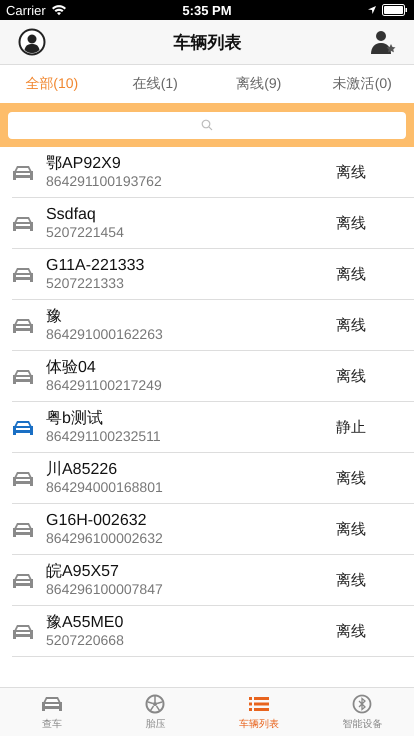 This screenshot has width=414, height=736. Describe the element at coordinates (104, 487) in the screenshot. I see `device-id: 864294000168801` at that location.